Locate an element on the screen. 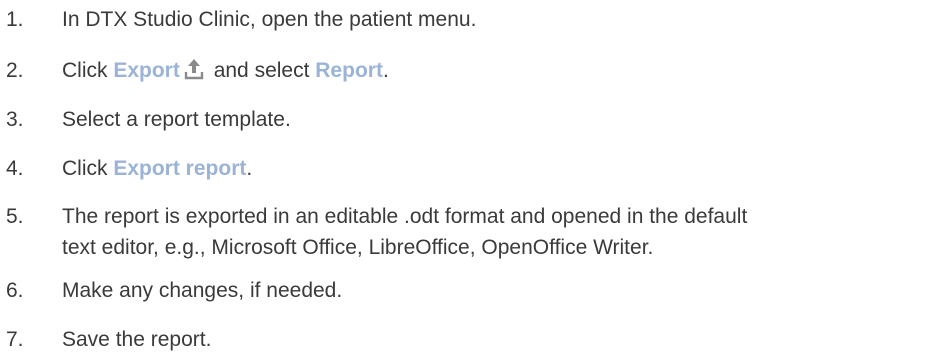  step-number: 5. is located at coordinates (15, 216).